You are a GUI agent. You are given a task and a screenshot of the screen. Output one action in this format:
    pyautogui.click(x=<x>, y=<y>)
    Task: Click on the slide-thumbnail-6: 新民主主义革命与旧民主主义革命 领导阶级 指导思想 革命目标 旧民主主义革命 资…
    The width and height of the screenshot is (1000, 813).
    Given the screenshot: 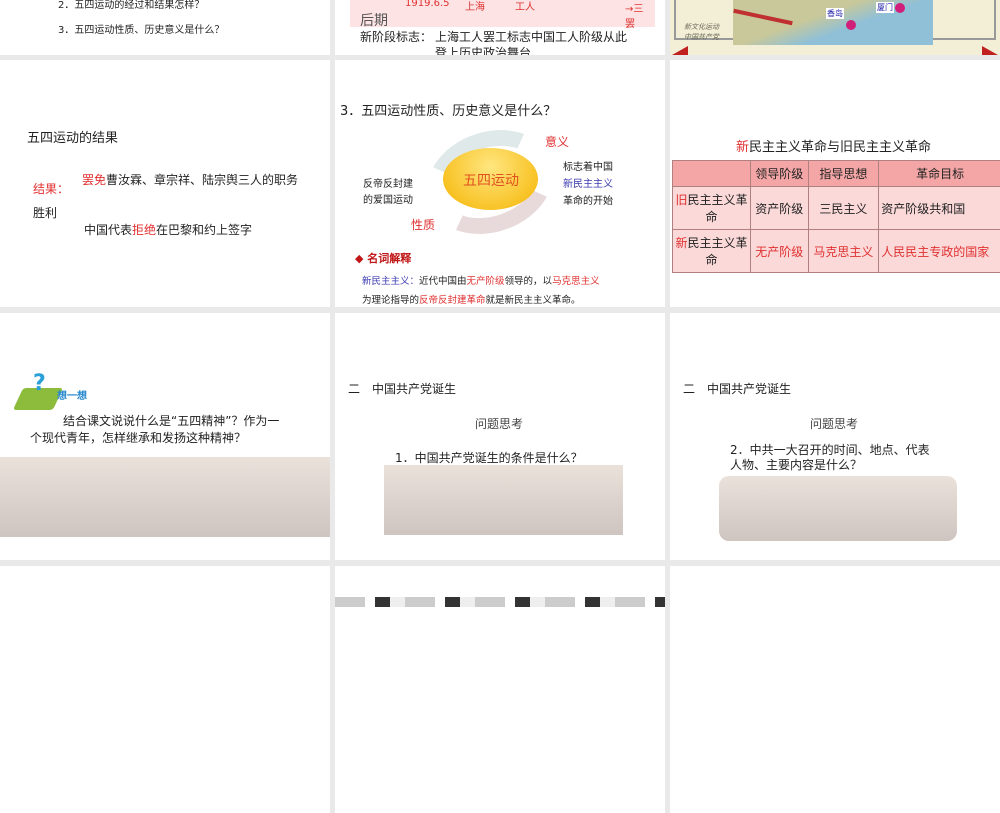 What is the action you would take?
    pyautogui.click(x=835, y=183)
    